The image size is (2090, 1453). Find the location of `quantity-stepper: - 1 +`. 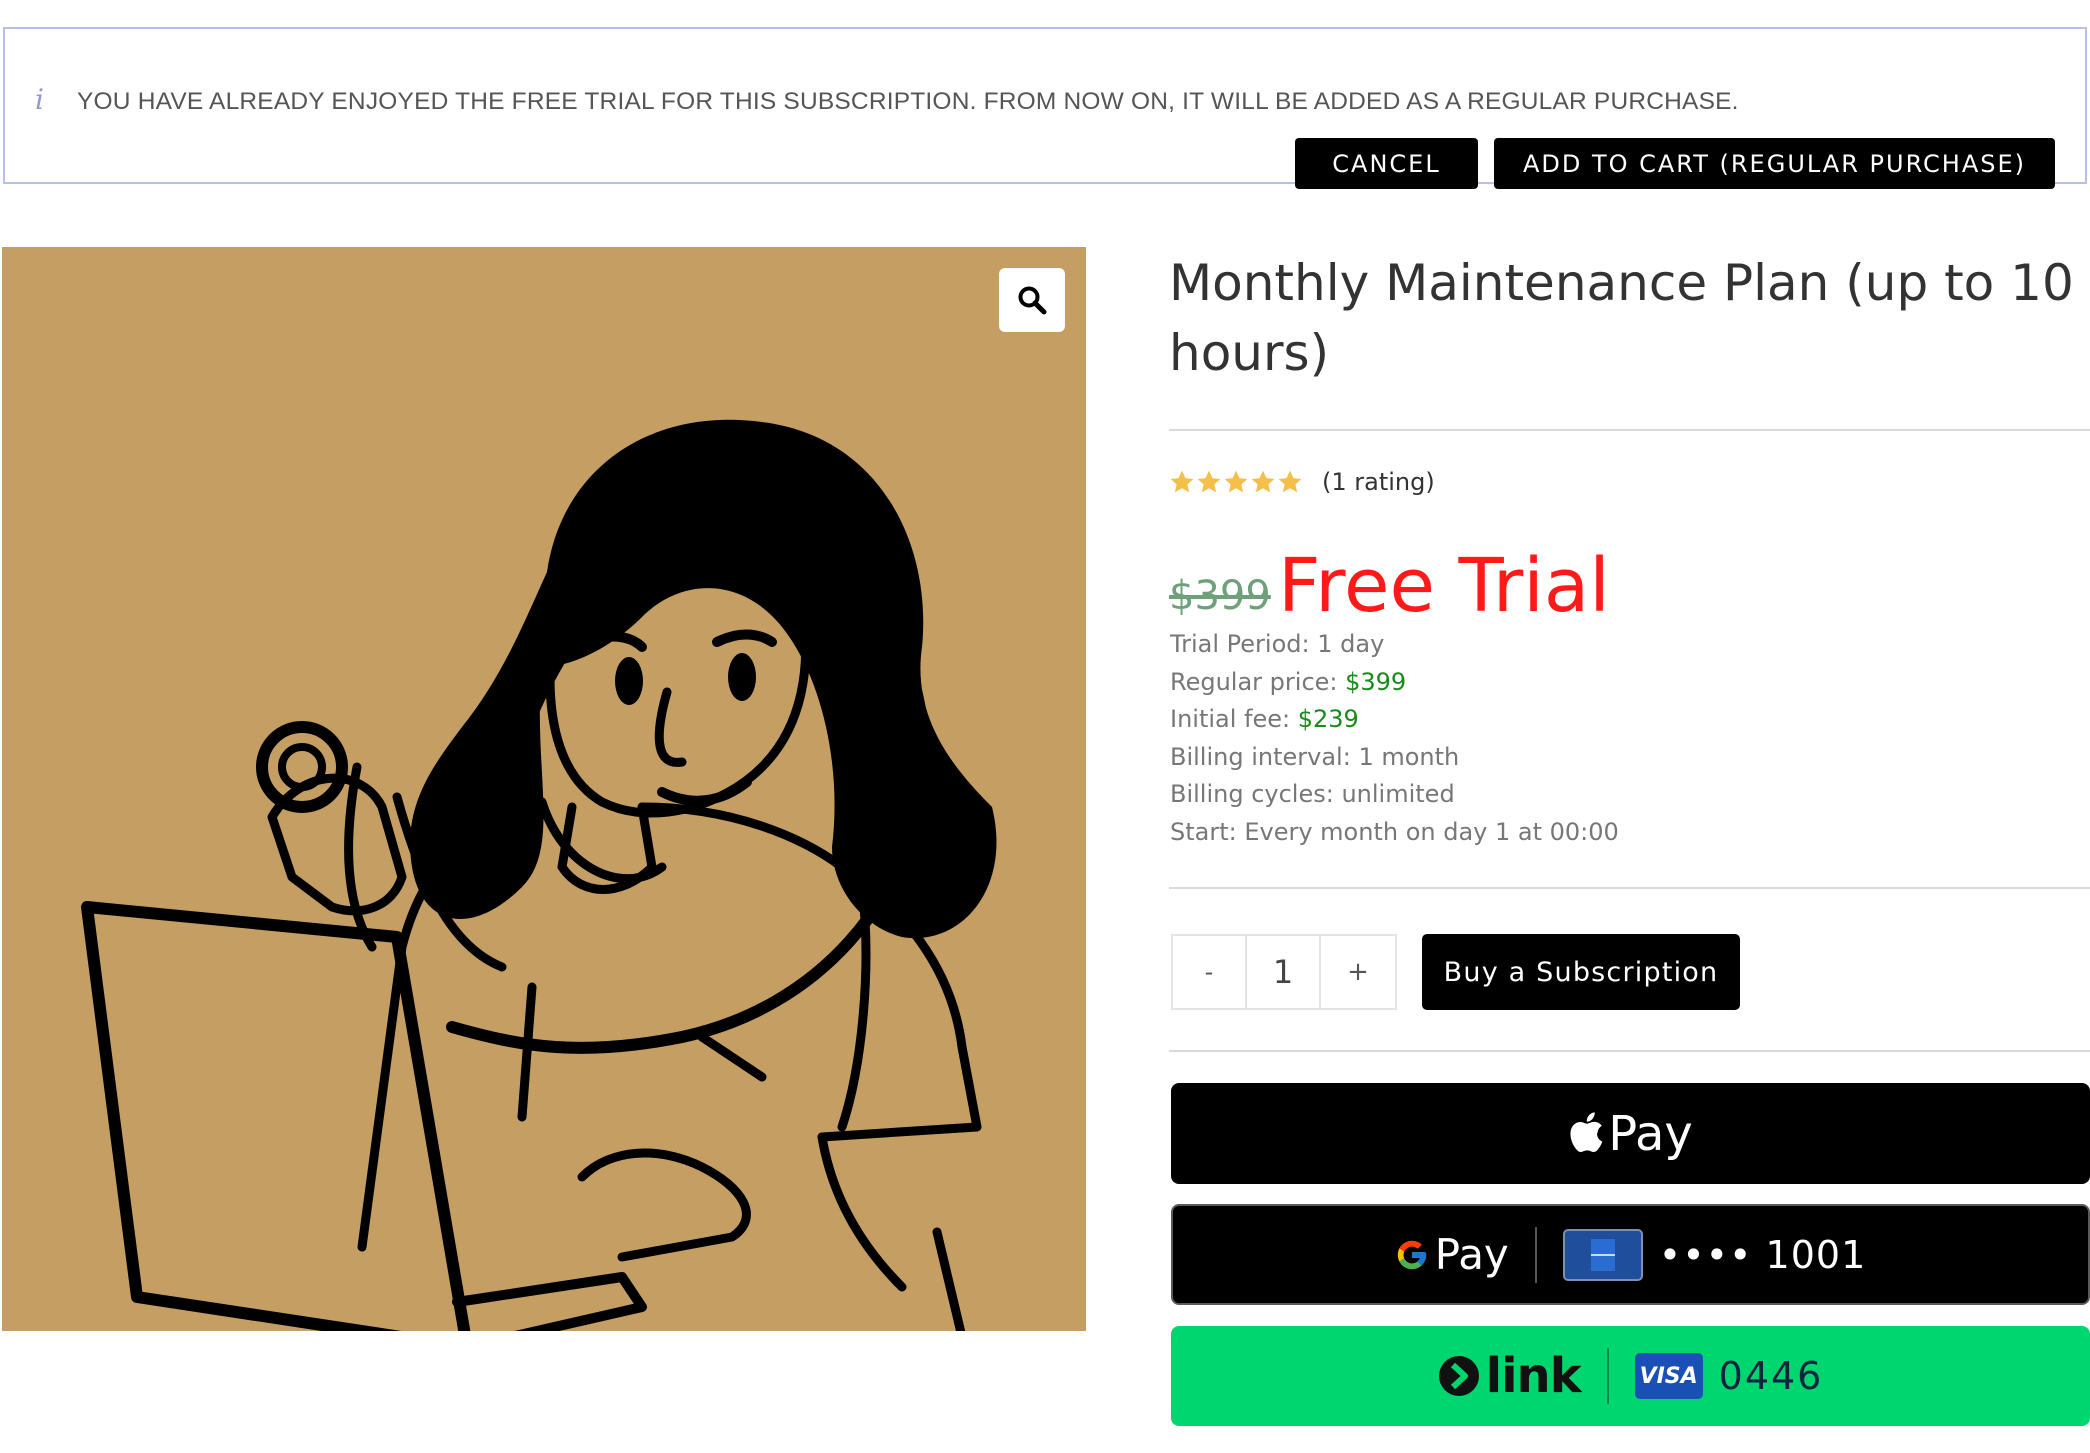

quantity-stepper: - 1 + is located at coordinates (1284, 972).